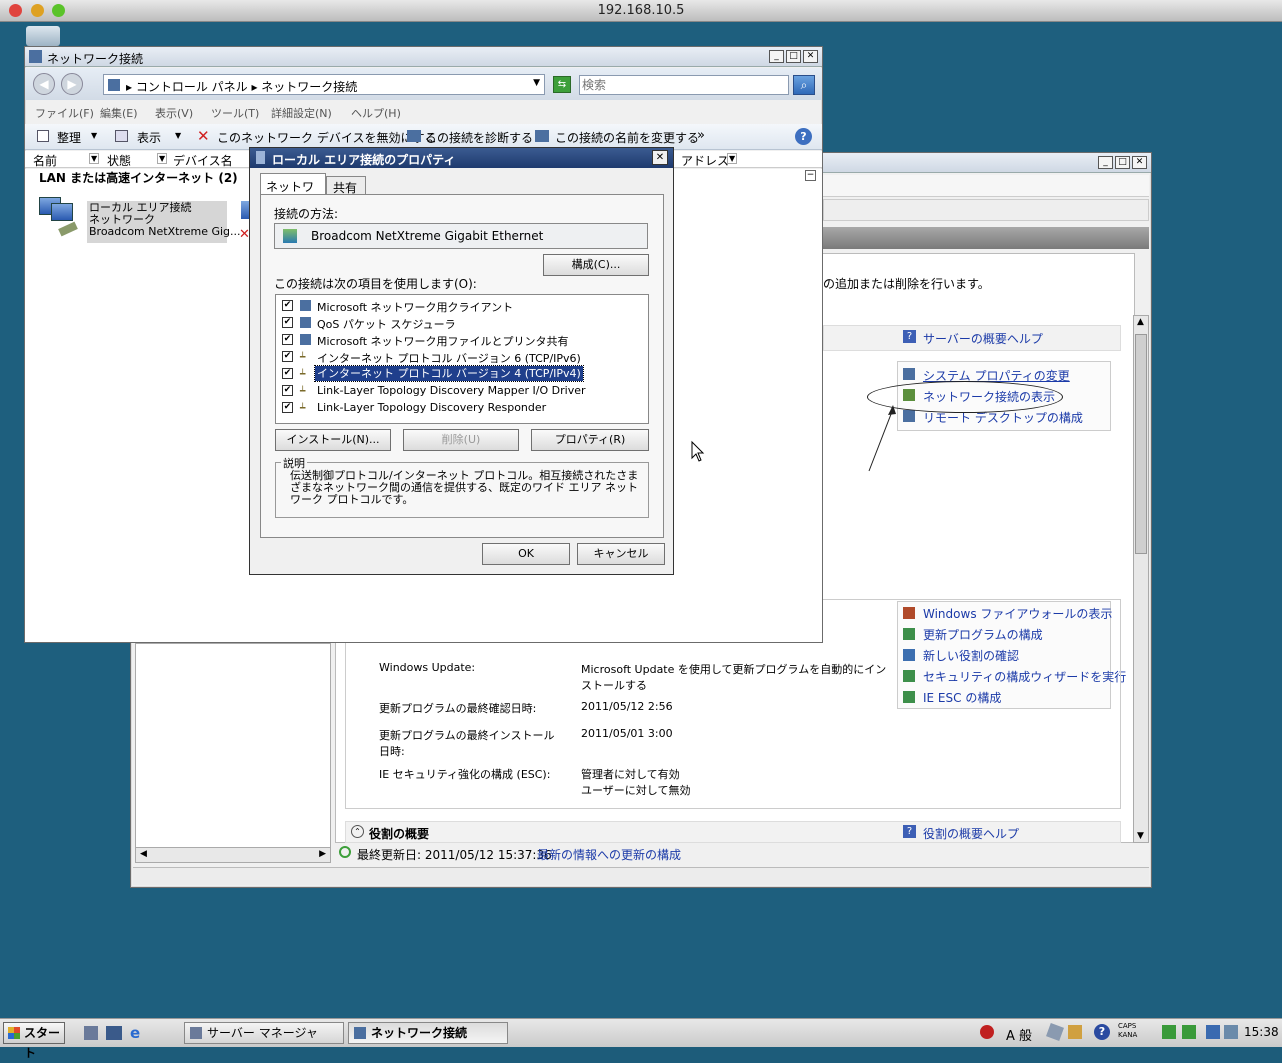  What do you see at coordinates (882, 438) in the screenshot?
I see `annotation-arrow` at bounding box center [882, 438].